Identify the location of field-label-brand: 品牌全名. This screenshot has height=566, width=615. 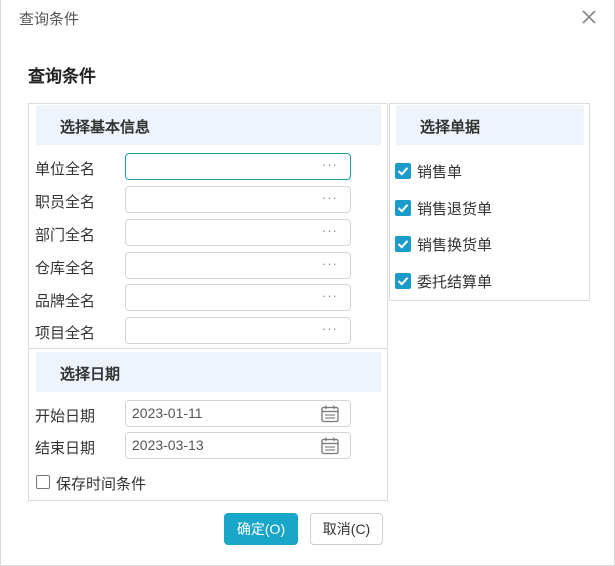
(65, 301).